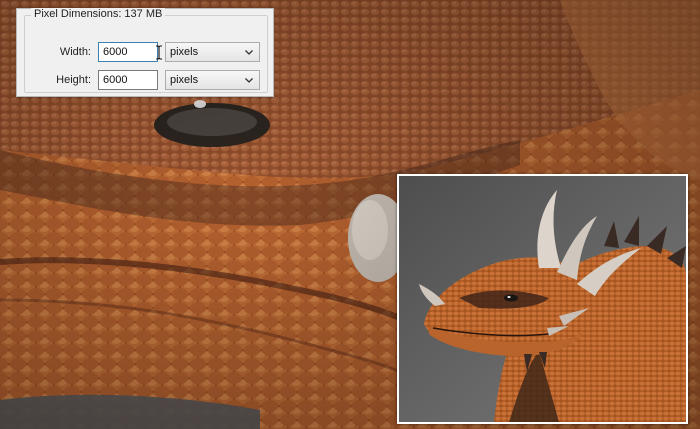 Image resolution: width=700 pixels, height=429 pixels. I want to click on height-label: Height:, so click(73, 80).